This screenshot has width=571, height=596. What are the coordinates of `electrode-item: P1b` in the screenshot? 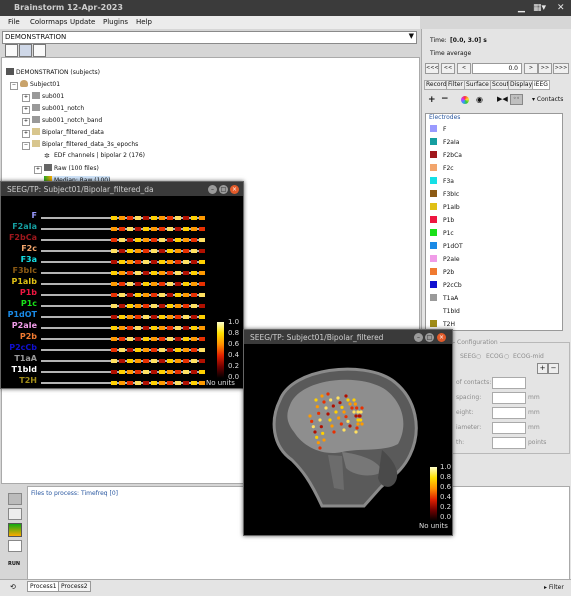 It's located at (442, 220).